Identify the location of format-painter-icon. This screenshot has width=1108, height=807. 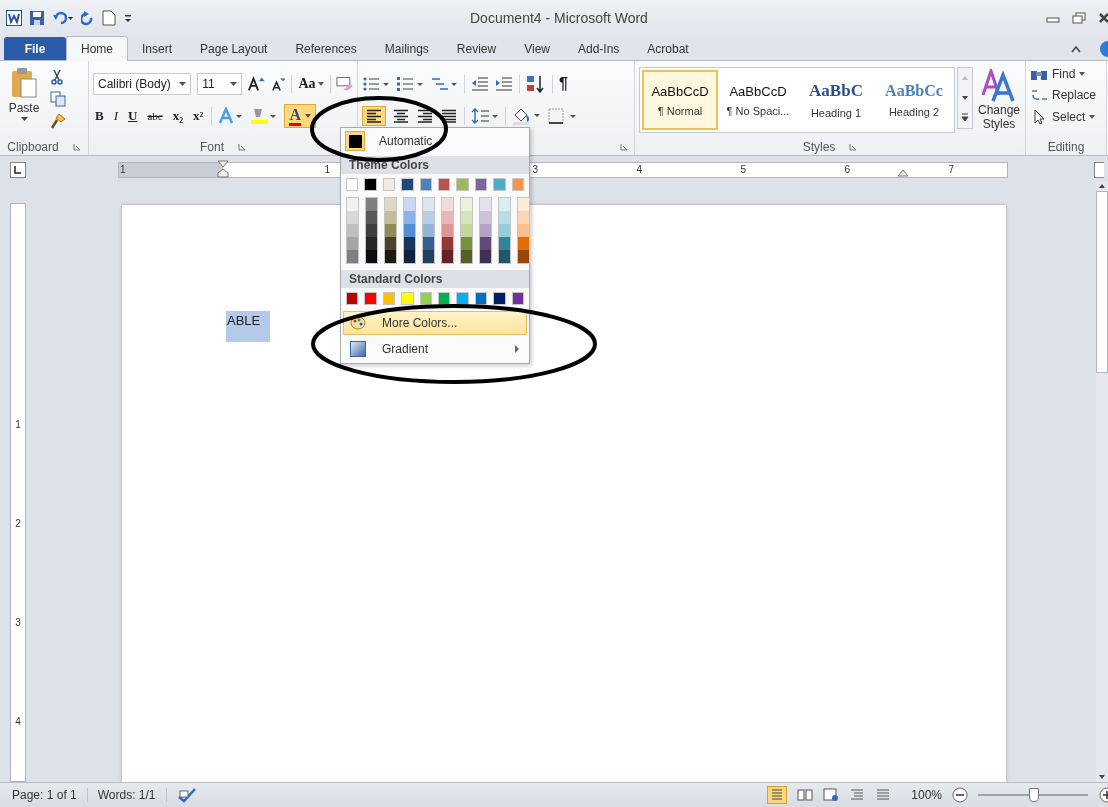
(58, 121).